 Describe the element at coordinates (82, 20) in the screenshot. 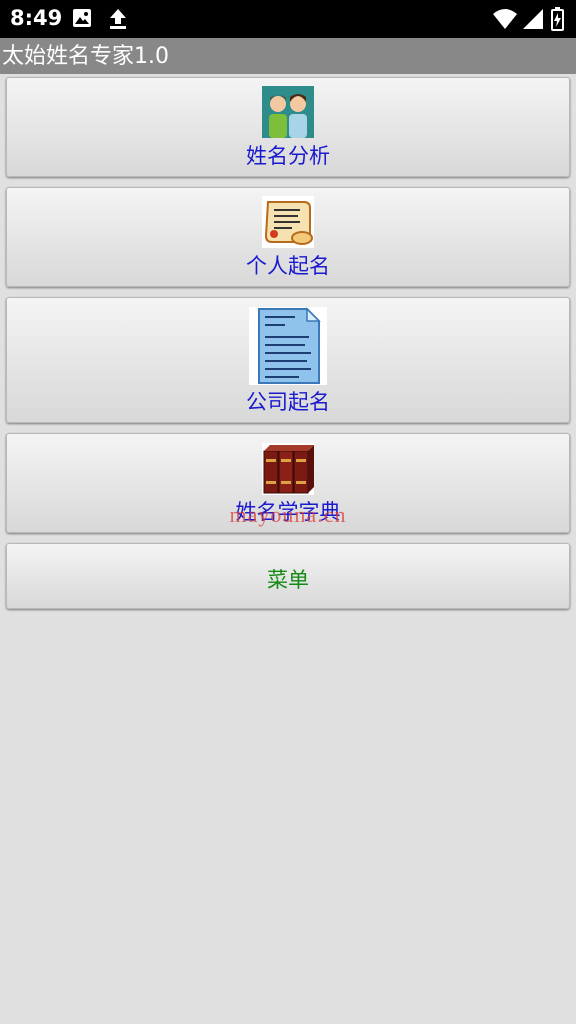

I see `image-icon` at that location.